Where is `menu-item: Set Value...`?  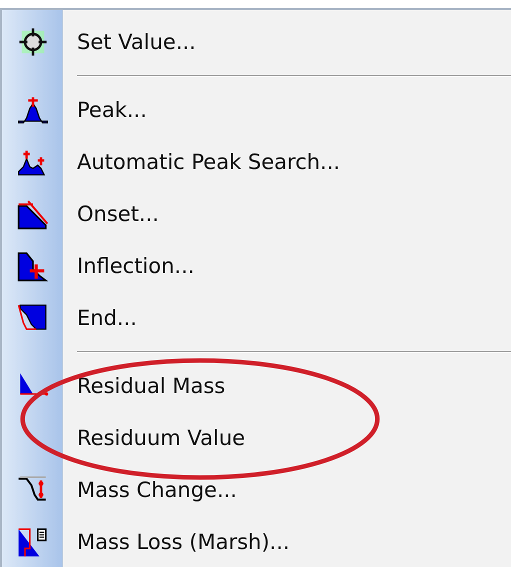 menu-item: Set Value... is located at coordinates (136, 42).